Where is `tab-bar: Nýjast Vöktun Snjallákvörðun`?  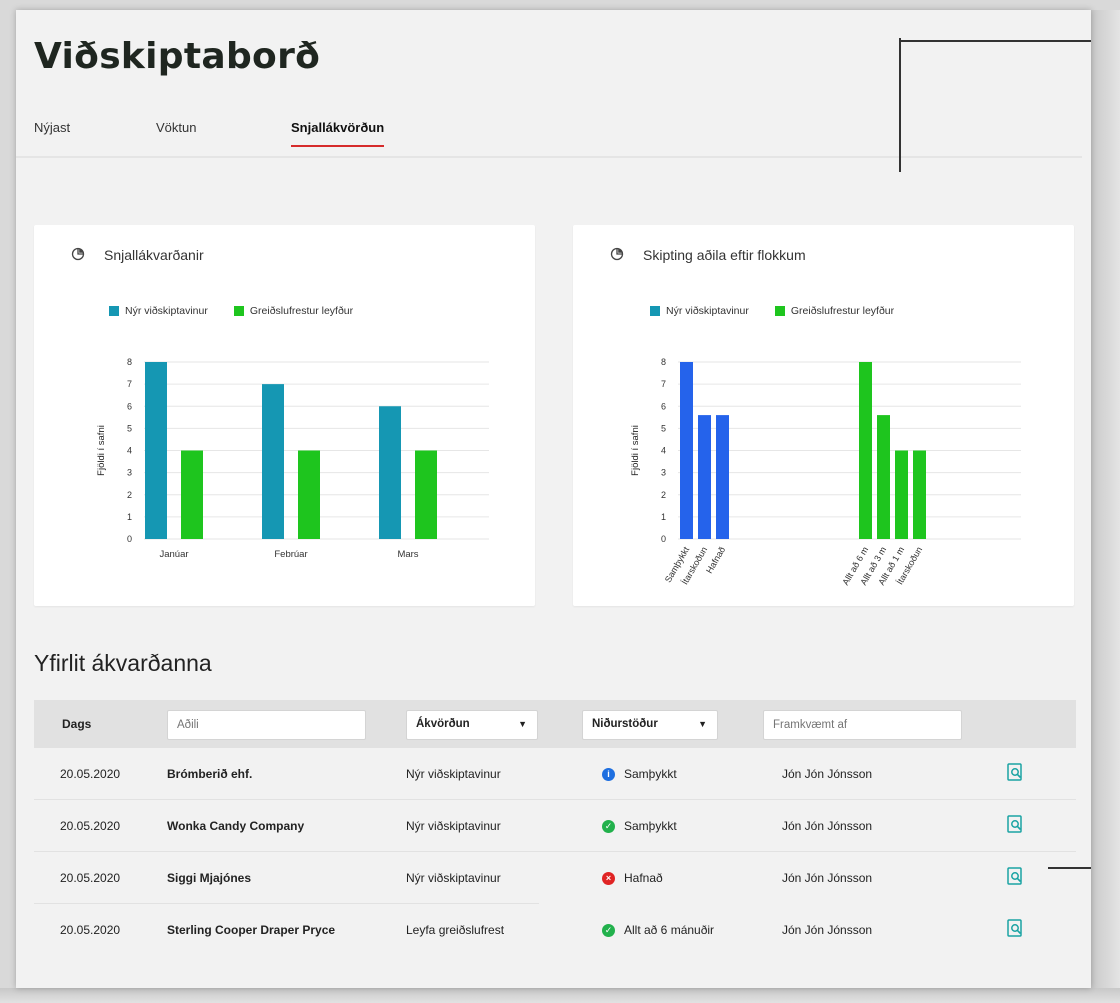 tab-bar: Nýjast Vöktun Snjallákvörðun is located at coordinates (549, 144).